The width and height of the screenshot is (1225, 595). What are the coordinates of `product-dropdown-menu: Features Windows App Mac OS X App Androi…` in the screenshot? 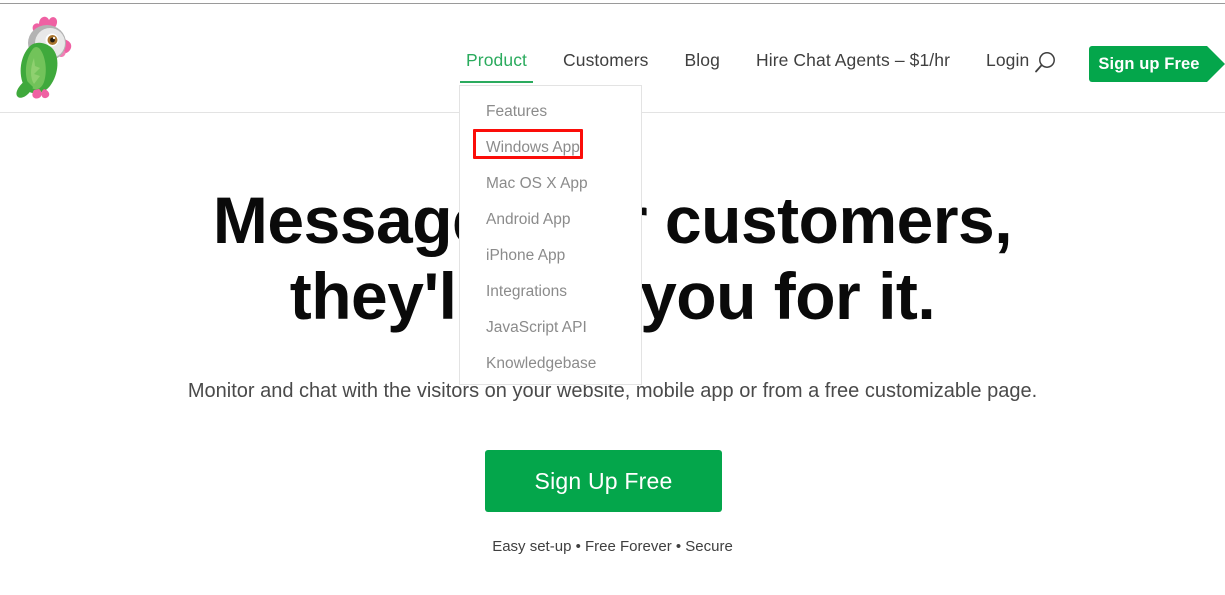 It's located at (550, 235).